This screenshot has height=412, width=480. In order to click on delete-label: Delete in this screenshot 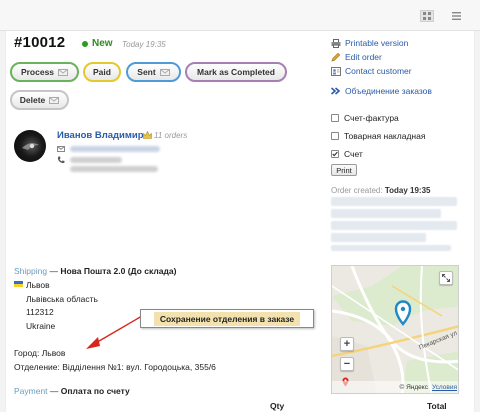, I will do `click(32, 100)`.